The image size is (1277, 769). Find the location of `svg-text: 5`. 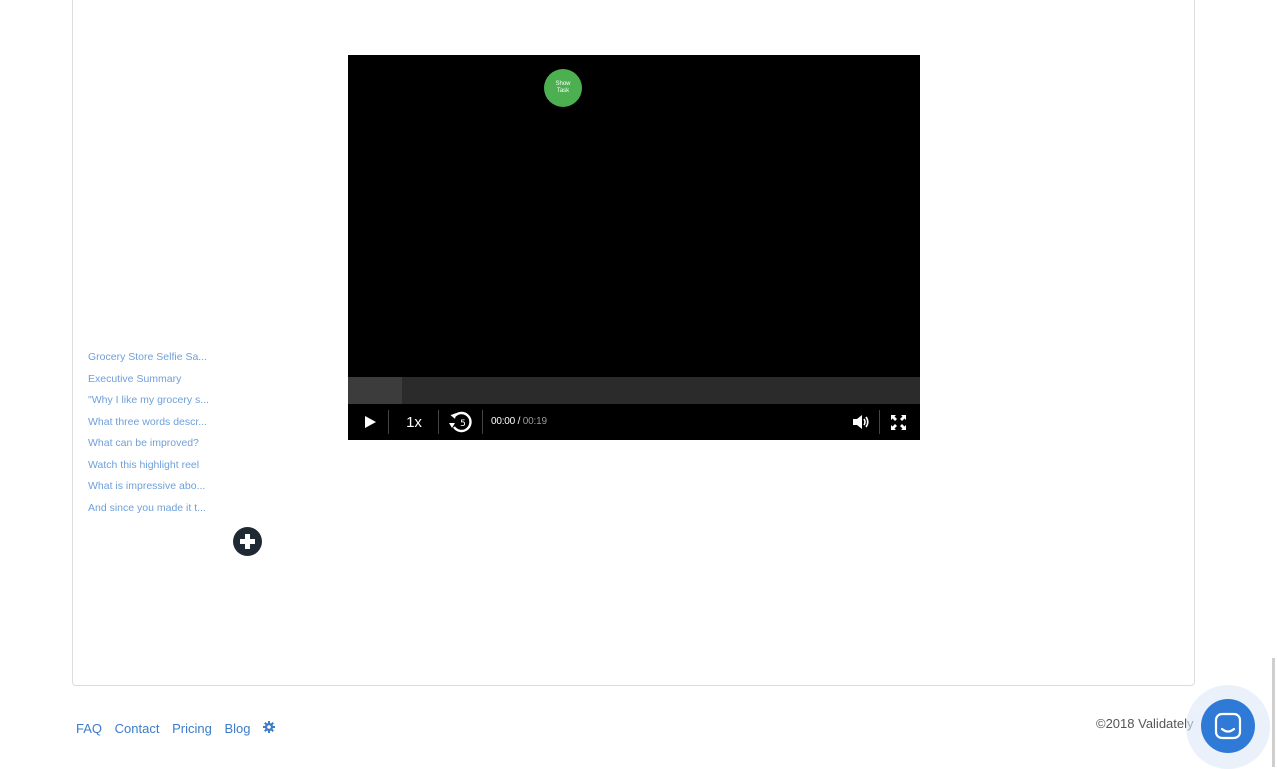

svg-text: 5 is located at coordinates (463, 424).